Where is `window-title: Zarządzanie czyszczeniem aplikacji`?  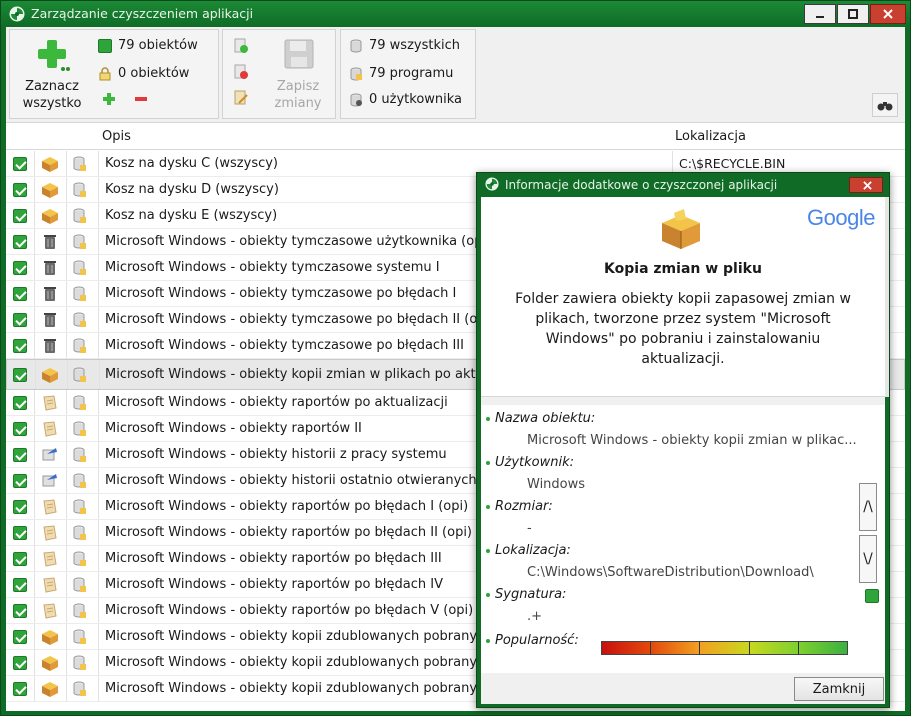
window-title: Zarządzanie czyszczeniem aplikacji is located at coordinates (142, 13).